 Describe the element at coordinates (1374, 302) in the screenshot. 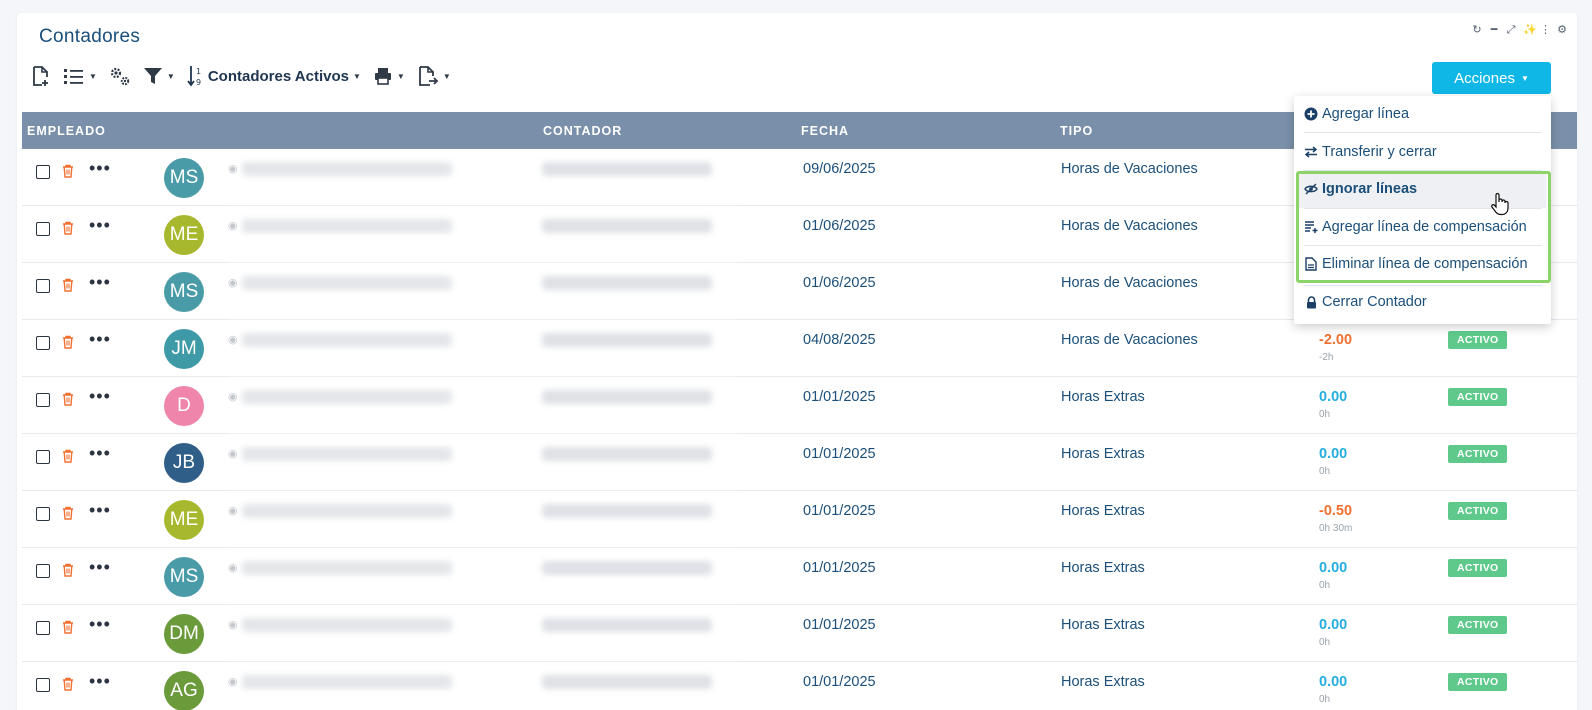

I see `menu-item-label: Cerrar Contador` at that location.